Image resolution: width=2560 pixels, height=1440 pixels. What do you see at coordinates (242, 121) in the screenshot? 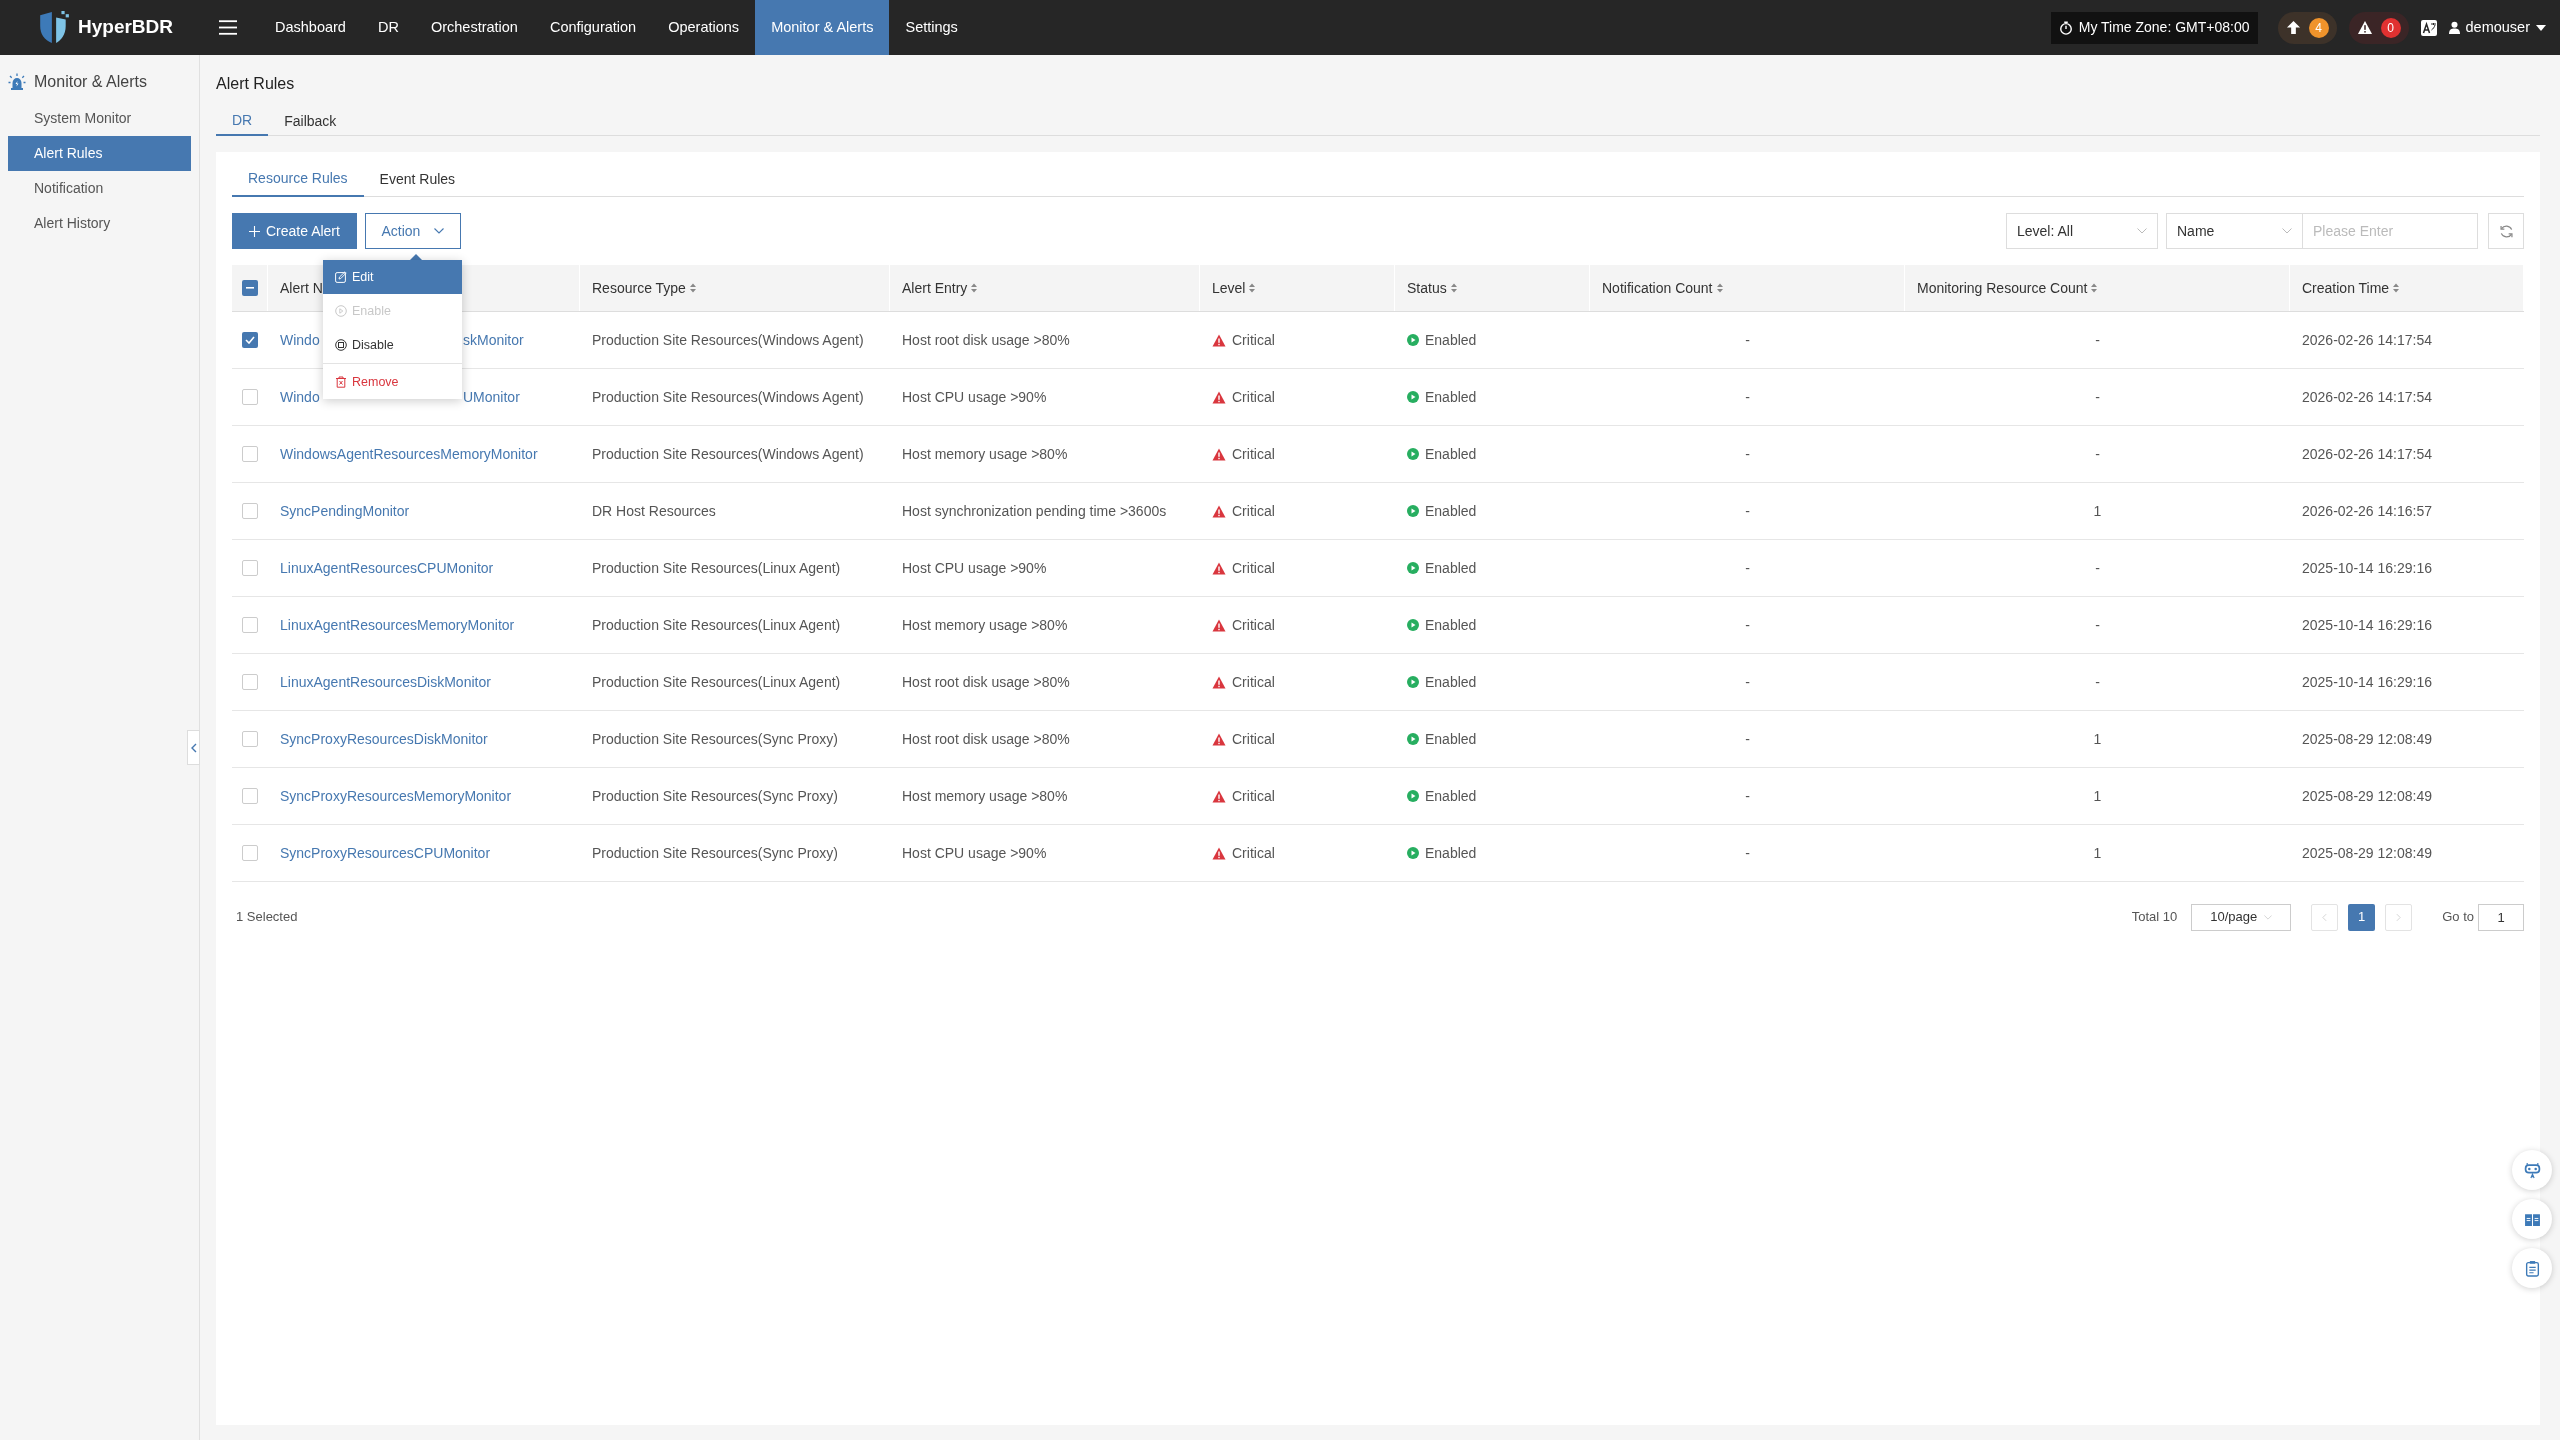
I see `tab: DR` at bounding box center [242, 121].